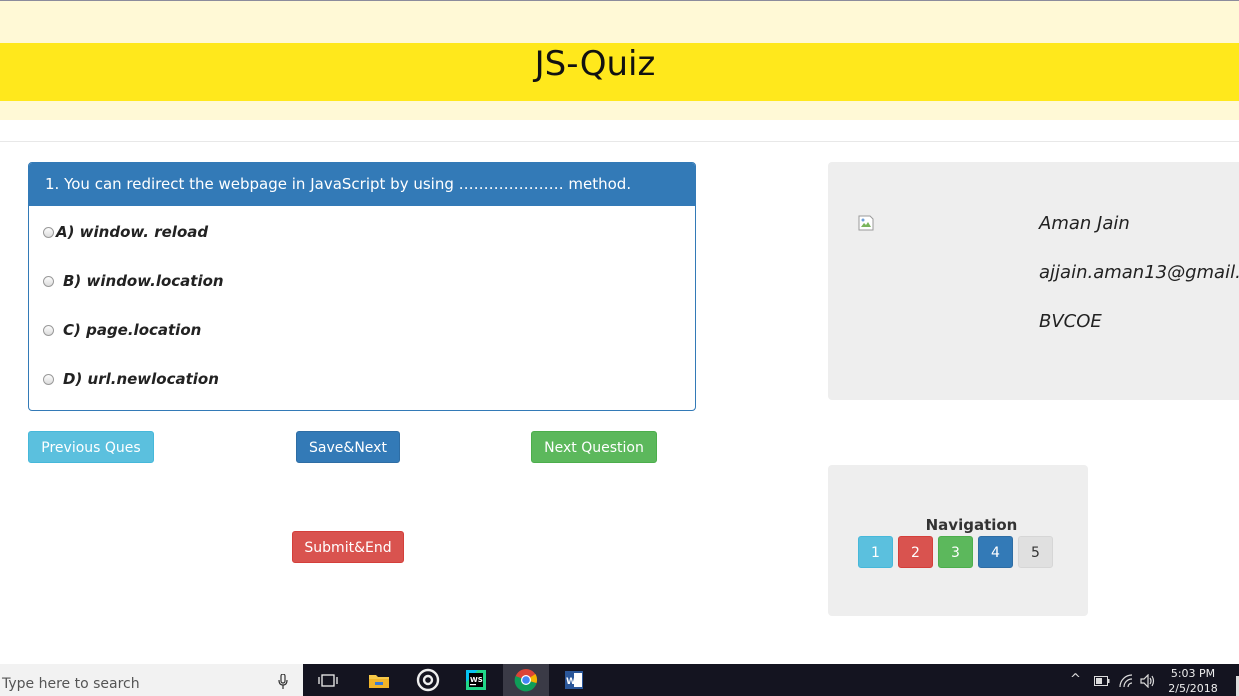 Image resolution: width=1239 pixels, height=696 pixels. Describe the element at coordinates (955, 552) in the screenshot. I see `nav-question-3: 3` at that location.